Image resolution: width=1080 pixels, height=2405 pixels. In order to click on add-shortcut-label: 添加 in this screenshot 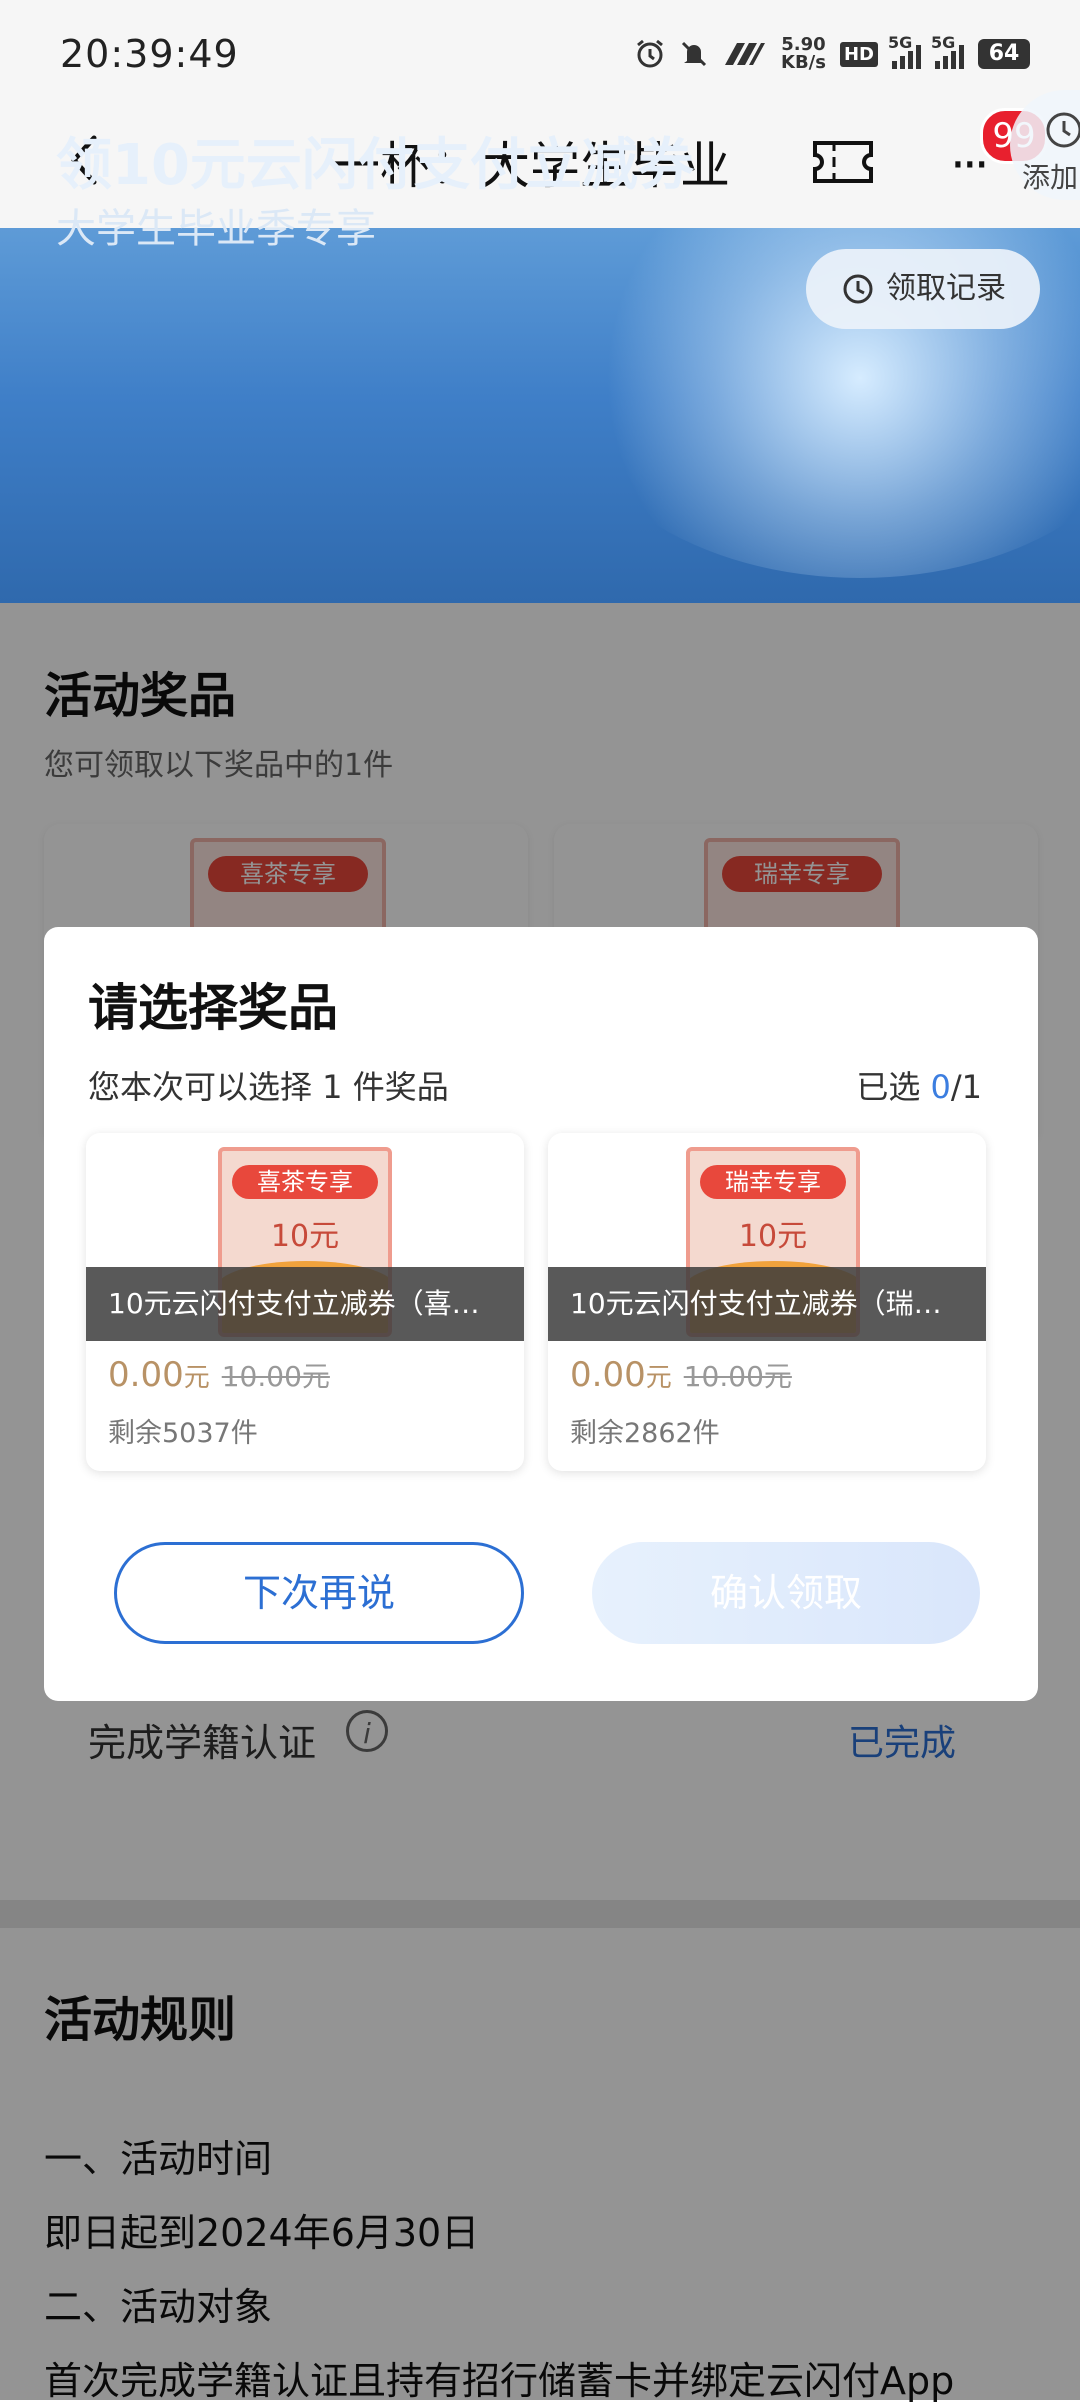, I will do `click(1050, 177)`.